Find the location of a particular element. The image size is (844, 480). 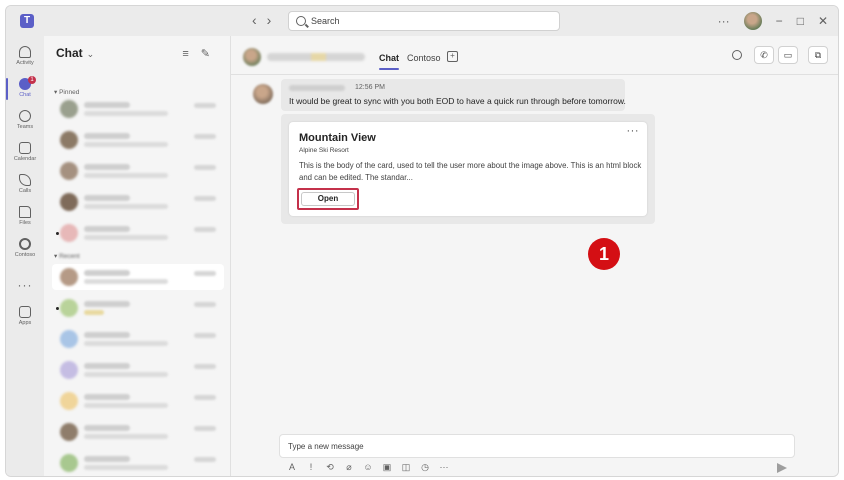

more-apps-icon: ··· is located at coordinates (25, 285).